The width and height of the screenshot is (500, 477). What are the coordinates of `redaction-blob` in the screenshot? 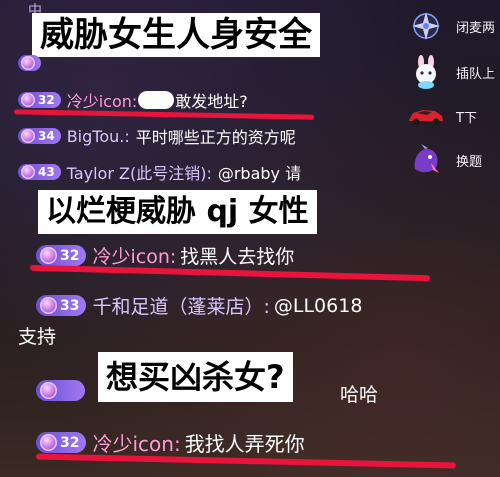 It's located at (156, 100).